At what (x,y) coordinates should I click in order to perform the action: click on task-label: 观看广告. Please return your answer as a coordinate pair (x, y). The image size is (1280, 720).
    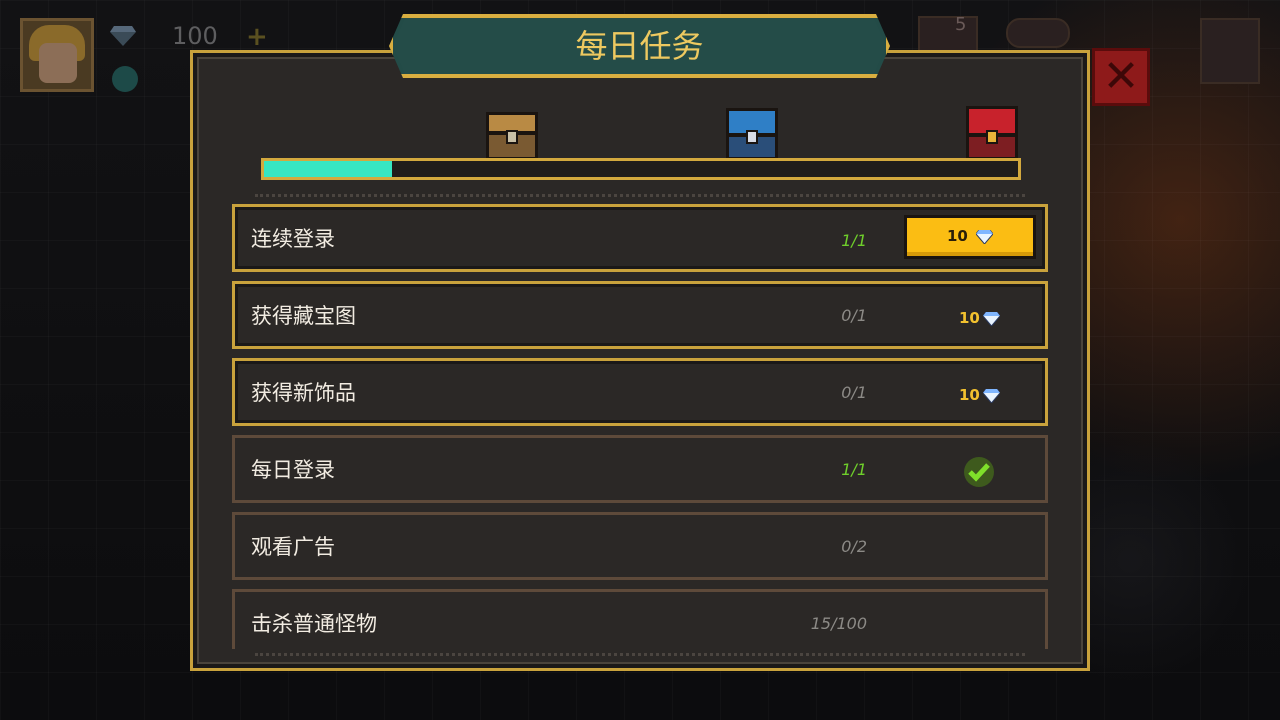
    Looking at the image, I should click on (293, 547).